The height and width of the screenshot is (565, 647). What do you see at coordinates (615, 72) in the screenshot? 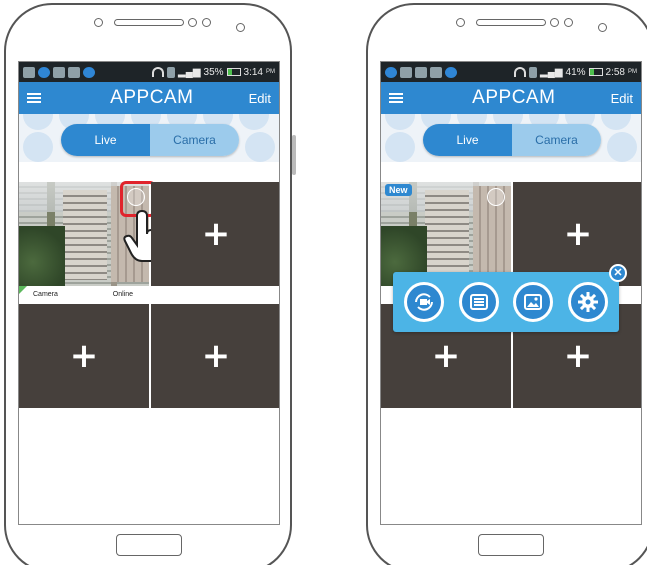
I see `clock: 2:58` at bounding box center [615, 72].